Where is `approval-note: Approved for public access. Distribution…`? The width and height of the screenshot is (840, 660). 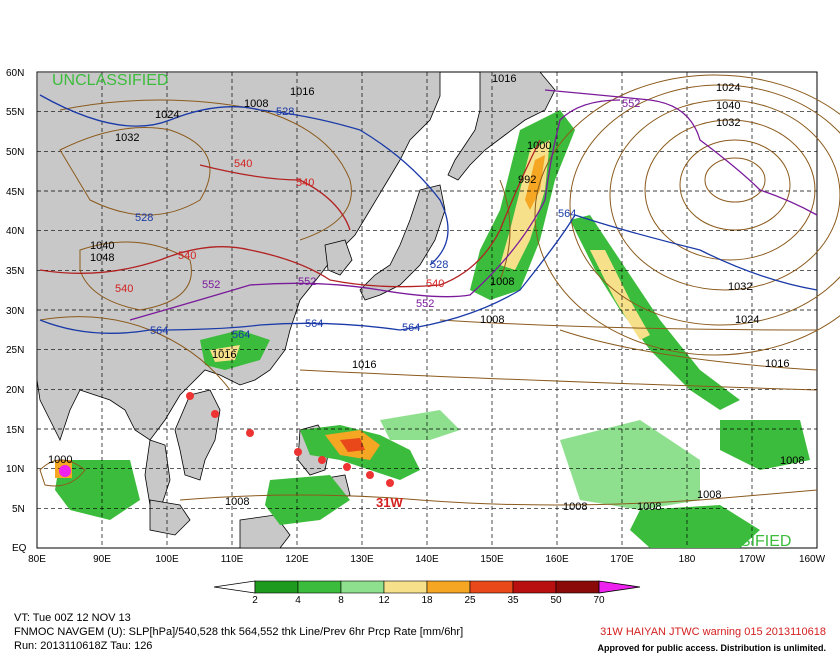
approval-note: Approved for public access. Distribution… is located at coordinates (711, 648).